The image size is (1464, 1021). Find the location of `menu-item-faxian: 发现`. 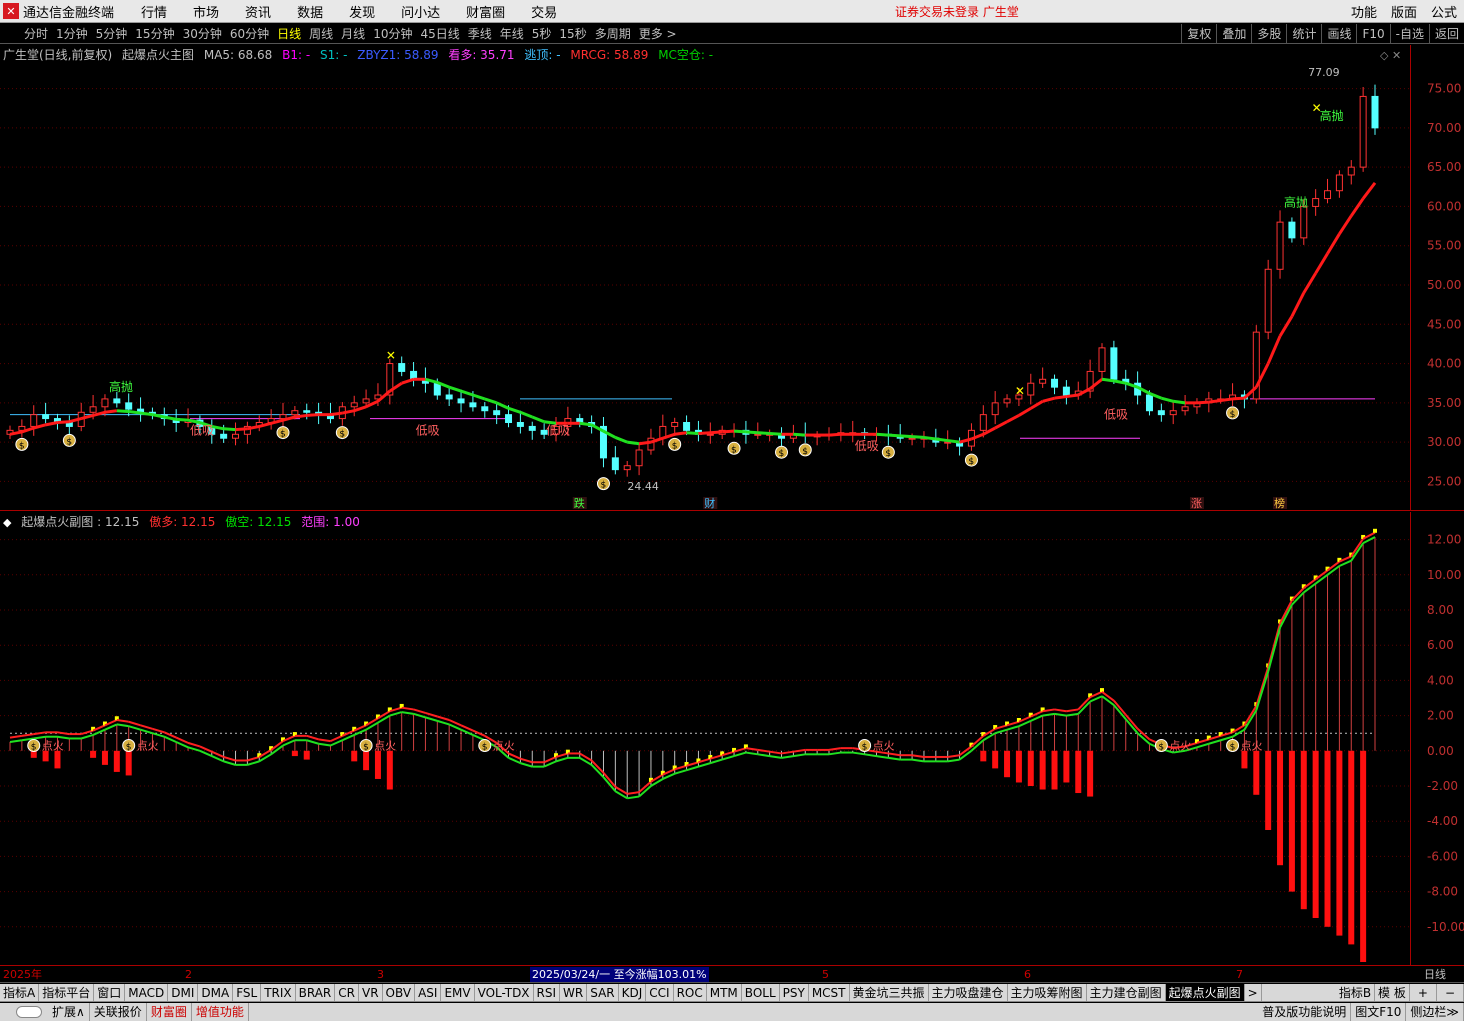

menu-item-faxian: 发现 is located at coordinates (362, 11).